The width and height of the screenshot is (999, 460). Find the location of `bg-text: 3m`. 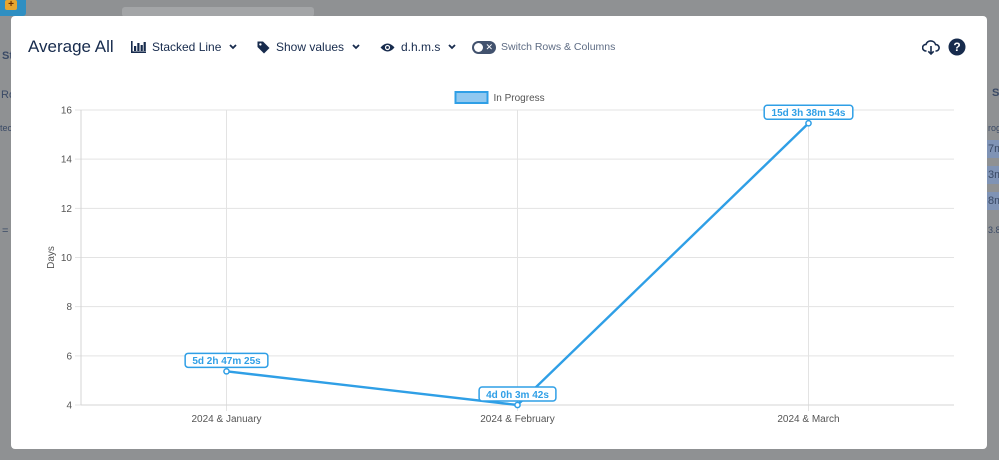

bg-text: 3m is located at coordinates (993, 175).